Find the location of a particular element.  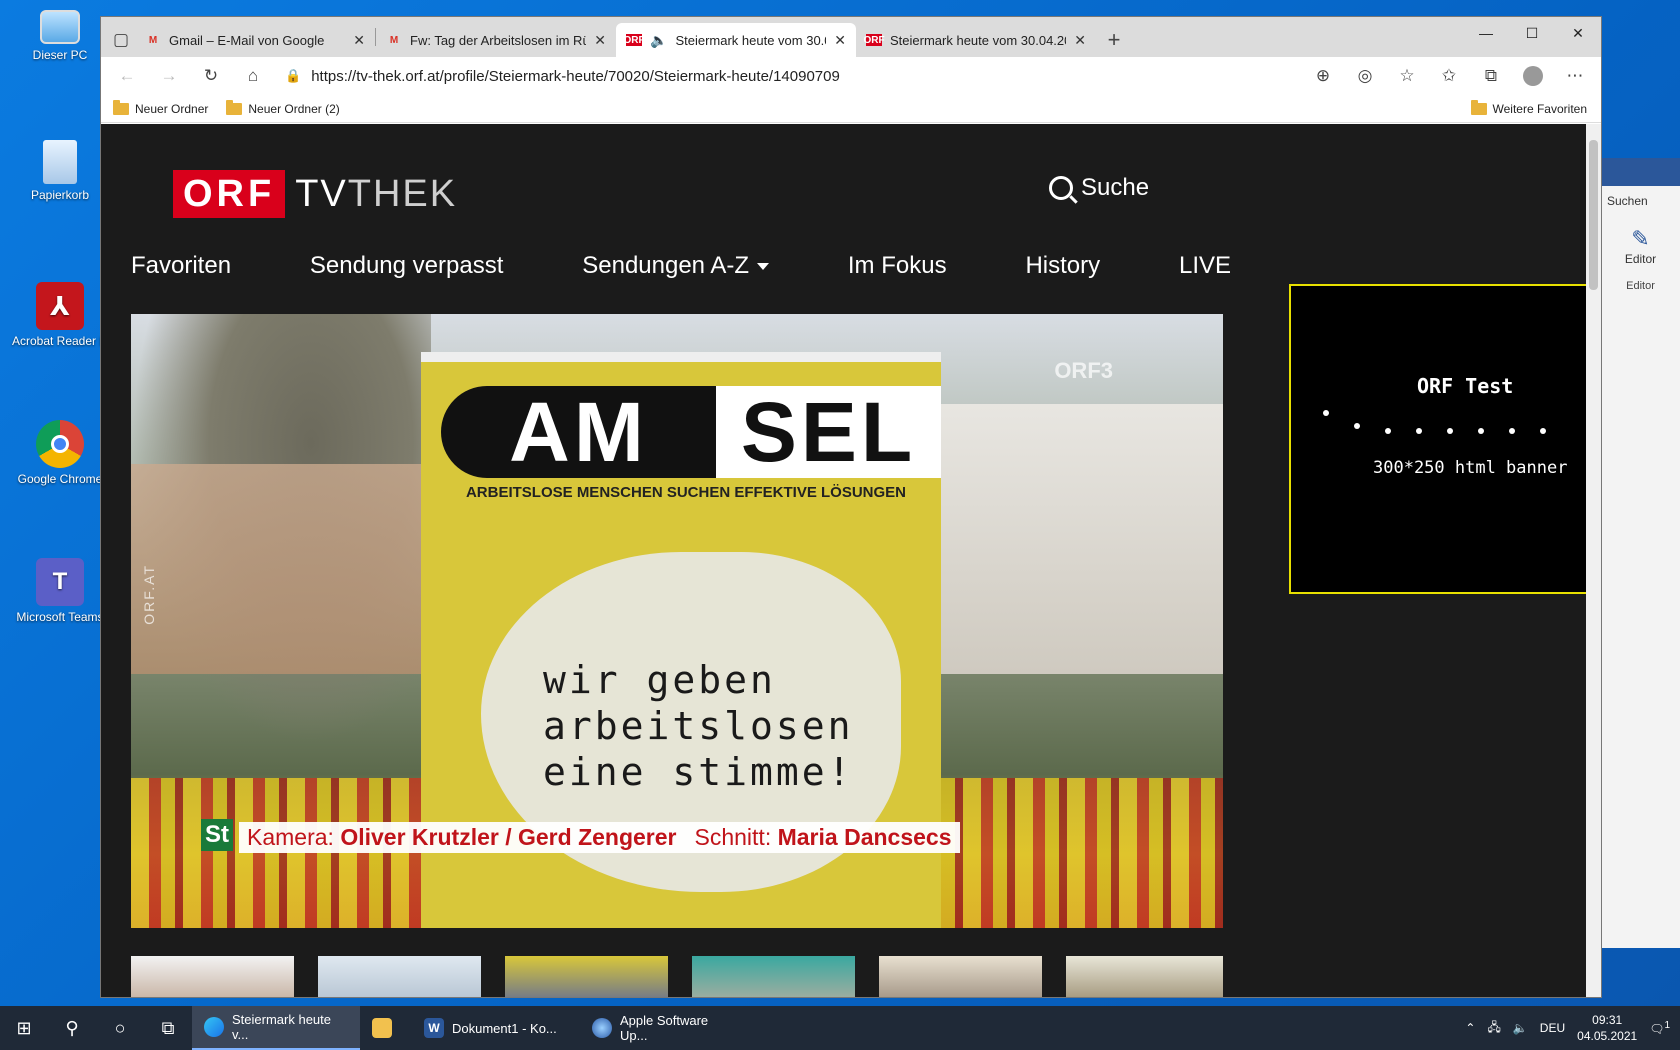

maximize-icon: ☐ is located at coordinates (1532, 33).